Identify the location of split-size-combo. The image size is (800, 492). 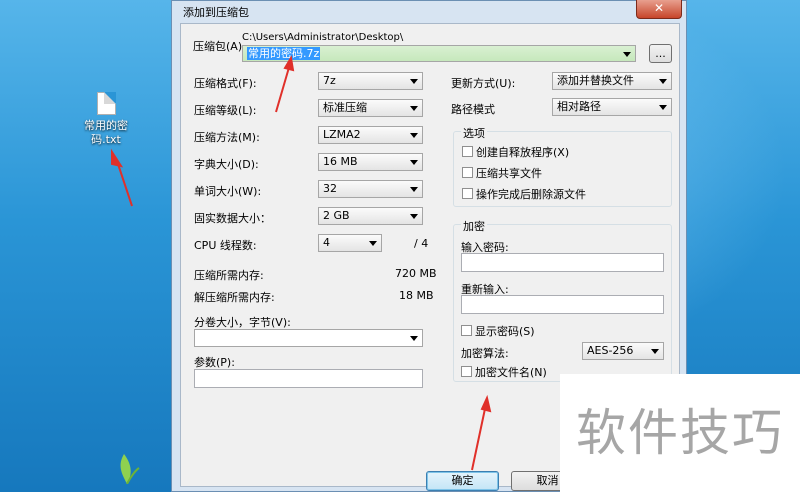
(308, 338).